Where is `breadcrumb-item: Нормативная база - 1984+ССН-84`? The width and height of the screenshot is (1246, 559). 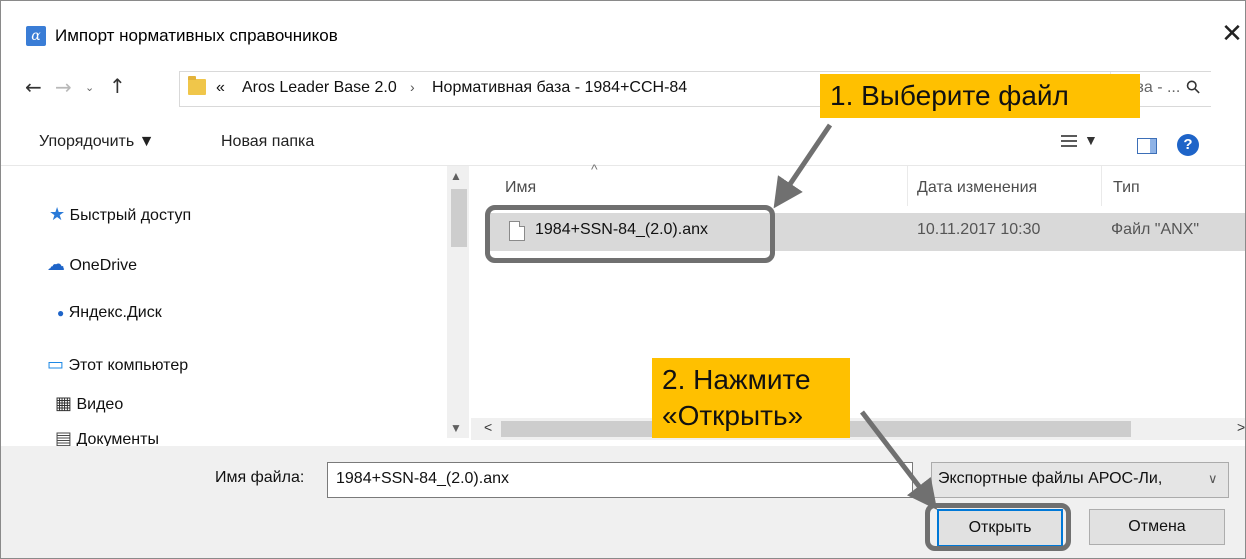
breadcrumb-item: Нормативная база - 1984+ССН-84 is located at coordinates (559, 88).